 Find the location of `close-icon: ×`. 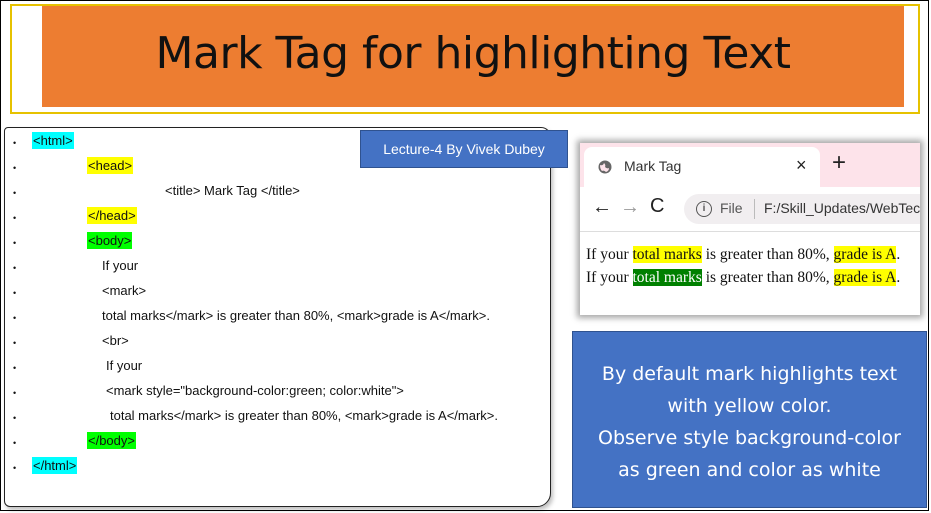

close-icon: × is located at coordinates (801, 165).